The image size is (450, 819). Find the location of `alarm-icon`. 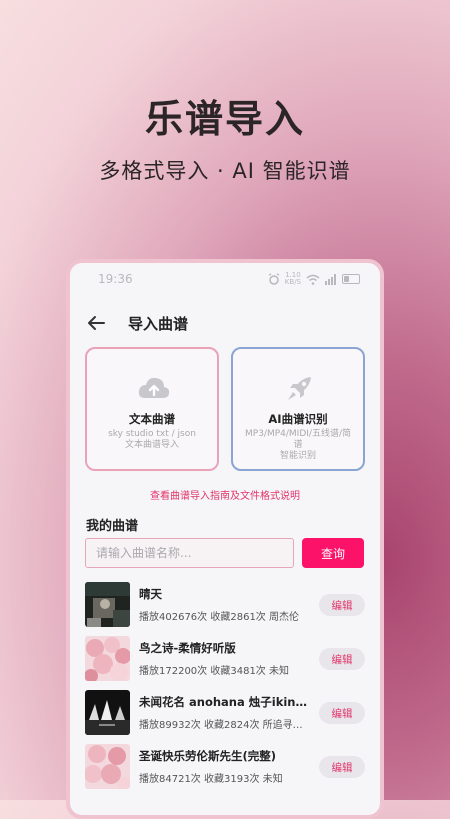

alarm-icon is located at coordinates (274, 279).